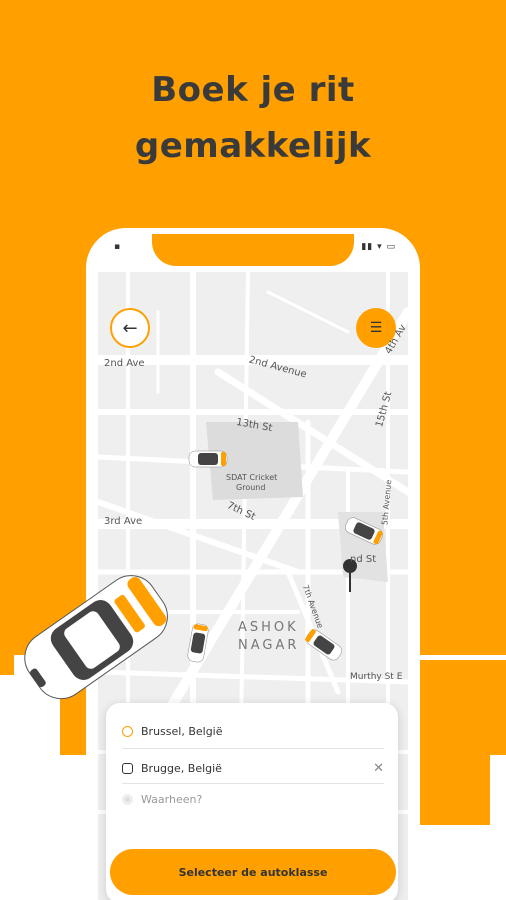 The height and width of the screenshot is (900, 506). Describe the element at coordinates (268, 627) in the screenshot. I see `map-area-label: ASHOK` at that location.